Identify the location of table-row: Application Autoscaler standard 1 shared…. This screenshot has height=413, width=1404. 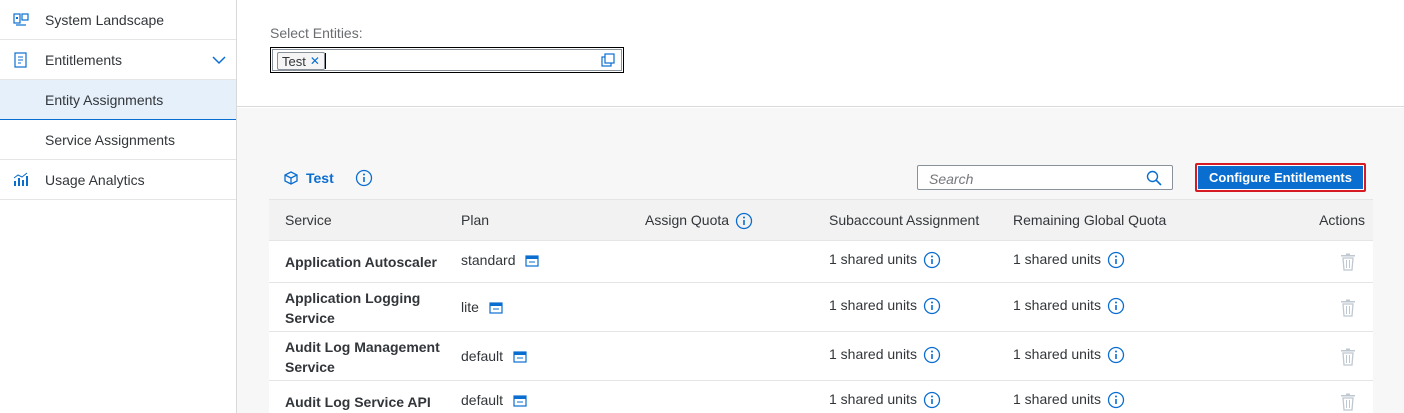
(821, 262).